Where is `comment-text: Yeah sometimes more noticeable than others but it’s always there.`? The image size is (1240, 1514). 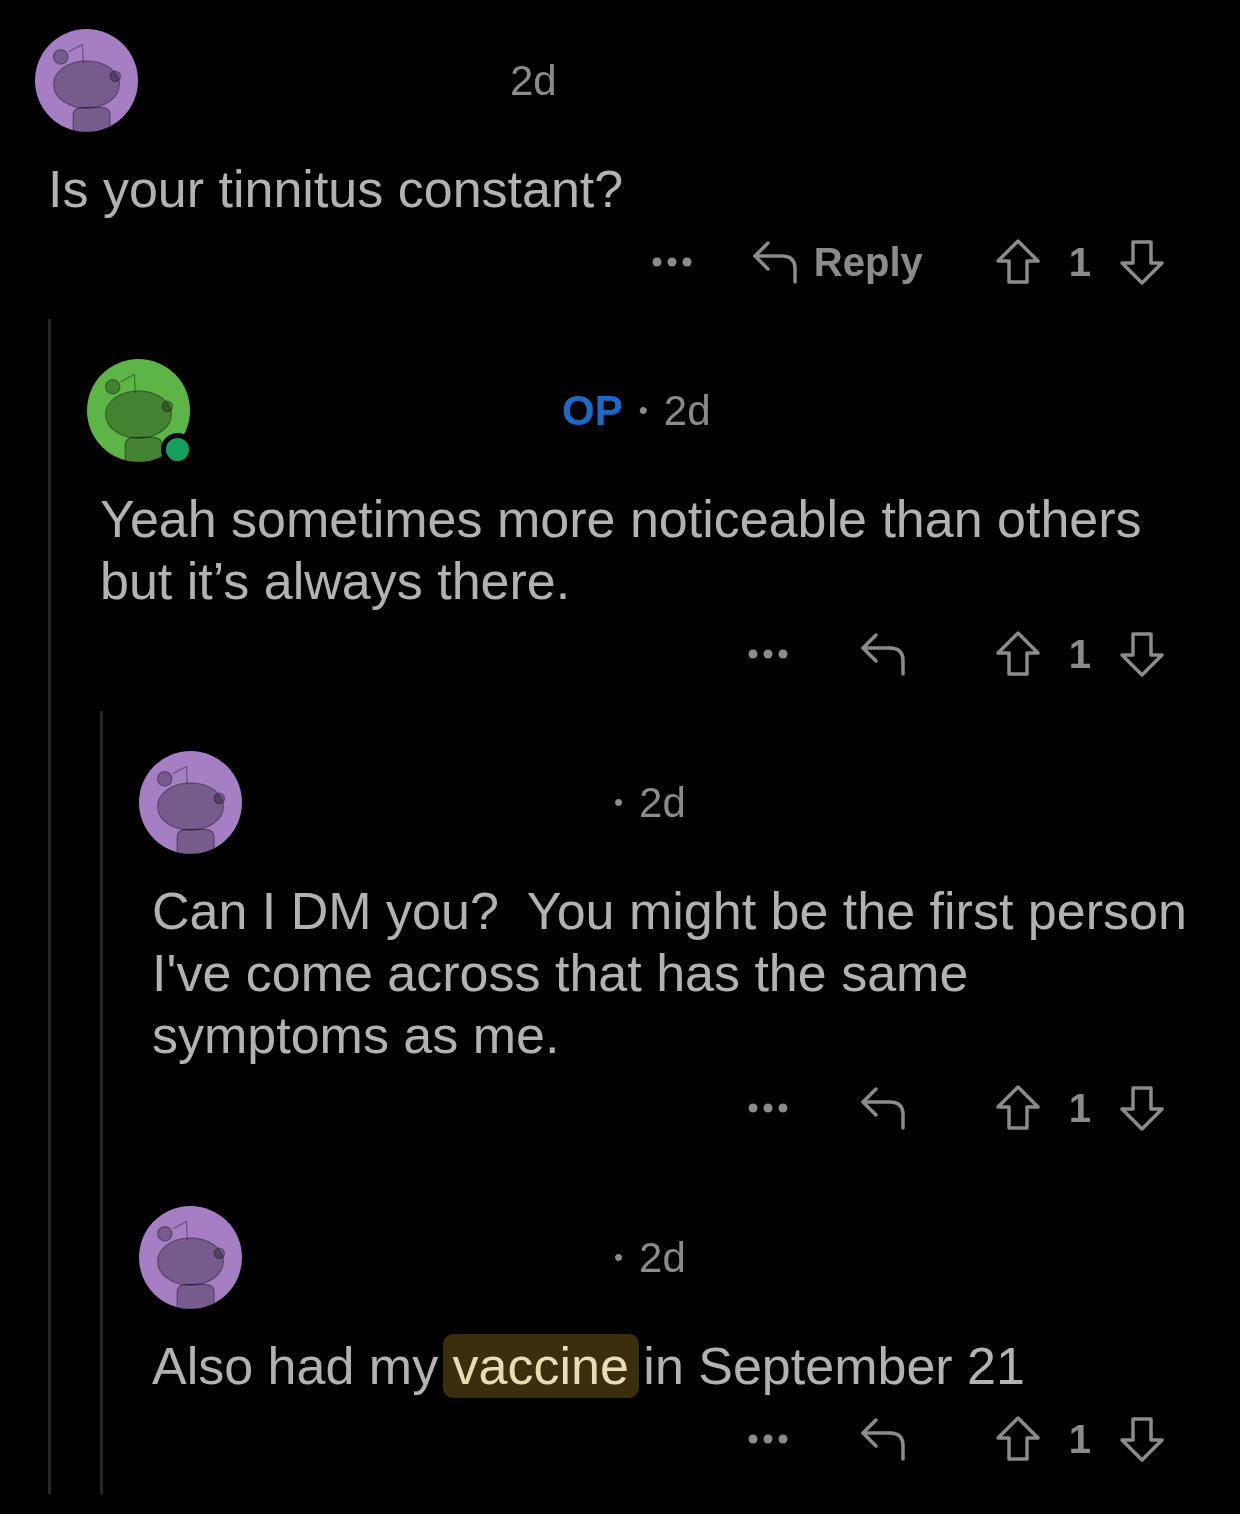 comment-text: Yeah sometimes more noticeable than others but it’s always there. is located at coordinates (621, 550).